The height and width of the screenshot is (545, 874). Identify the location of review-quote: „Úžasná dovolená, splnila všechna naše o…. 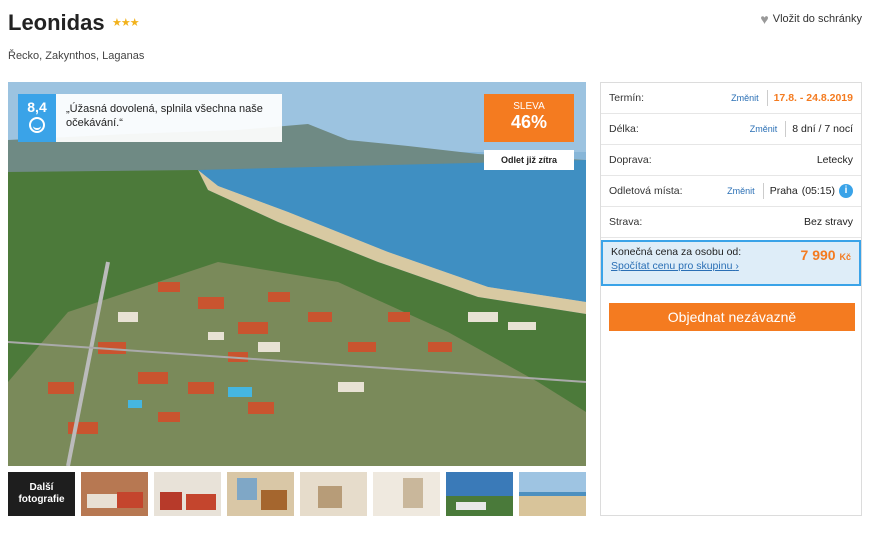
(169, 118).